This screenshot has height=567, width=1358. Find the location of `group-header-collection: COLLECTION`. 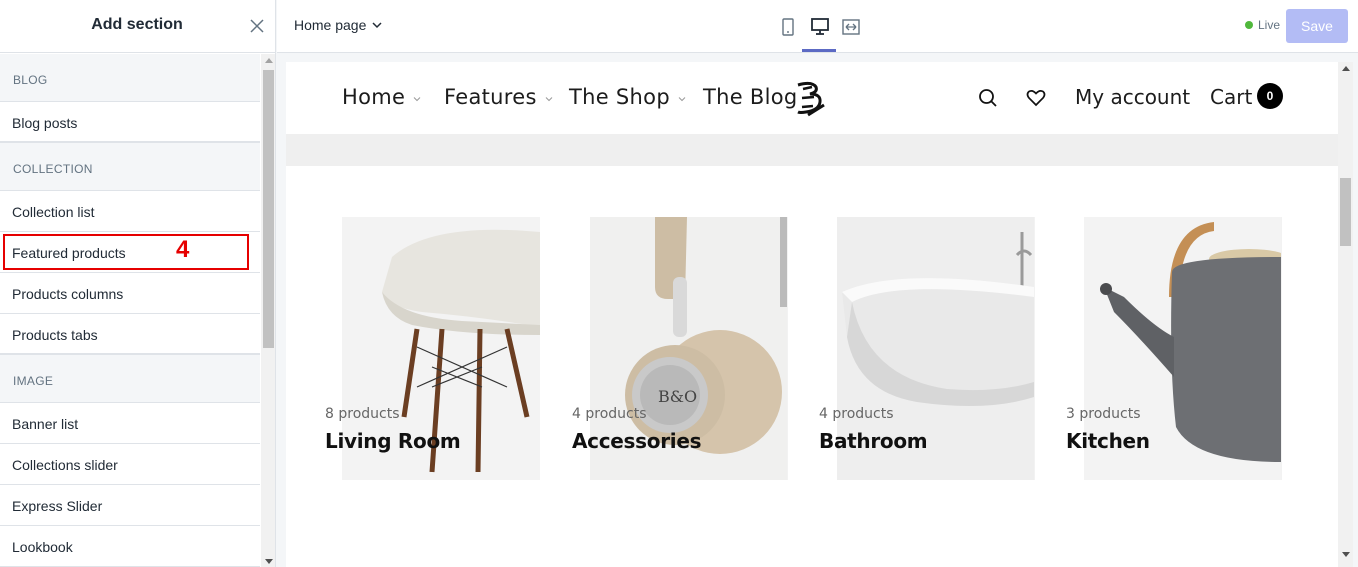

group-header-collection: COLLECTION is located at coordinates (130, 167).